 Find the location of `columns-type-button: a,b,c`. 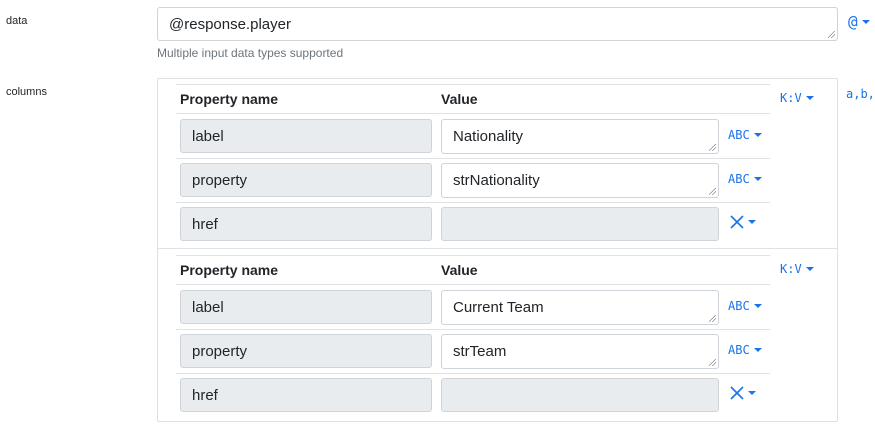

columns-type-button: a,b,c is located at coordinates (860, 94).